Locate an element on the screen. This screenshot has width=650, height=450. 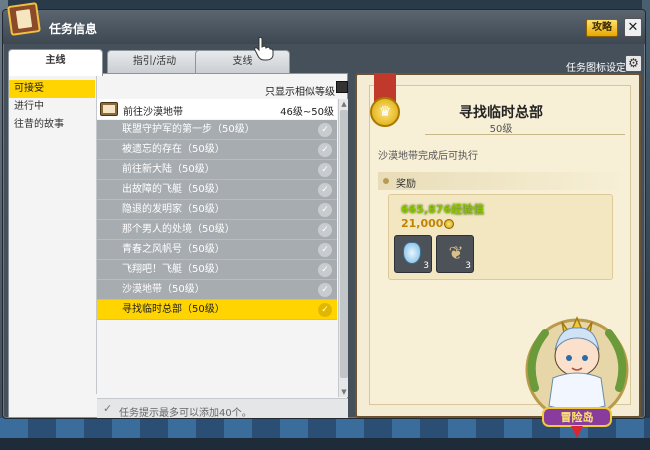
mascot-logo-text: 冒险岛 is located at coordinates (577, 417).